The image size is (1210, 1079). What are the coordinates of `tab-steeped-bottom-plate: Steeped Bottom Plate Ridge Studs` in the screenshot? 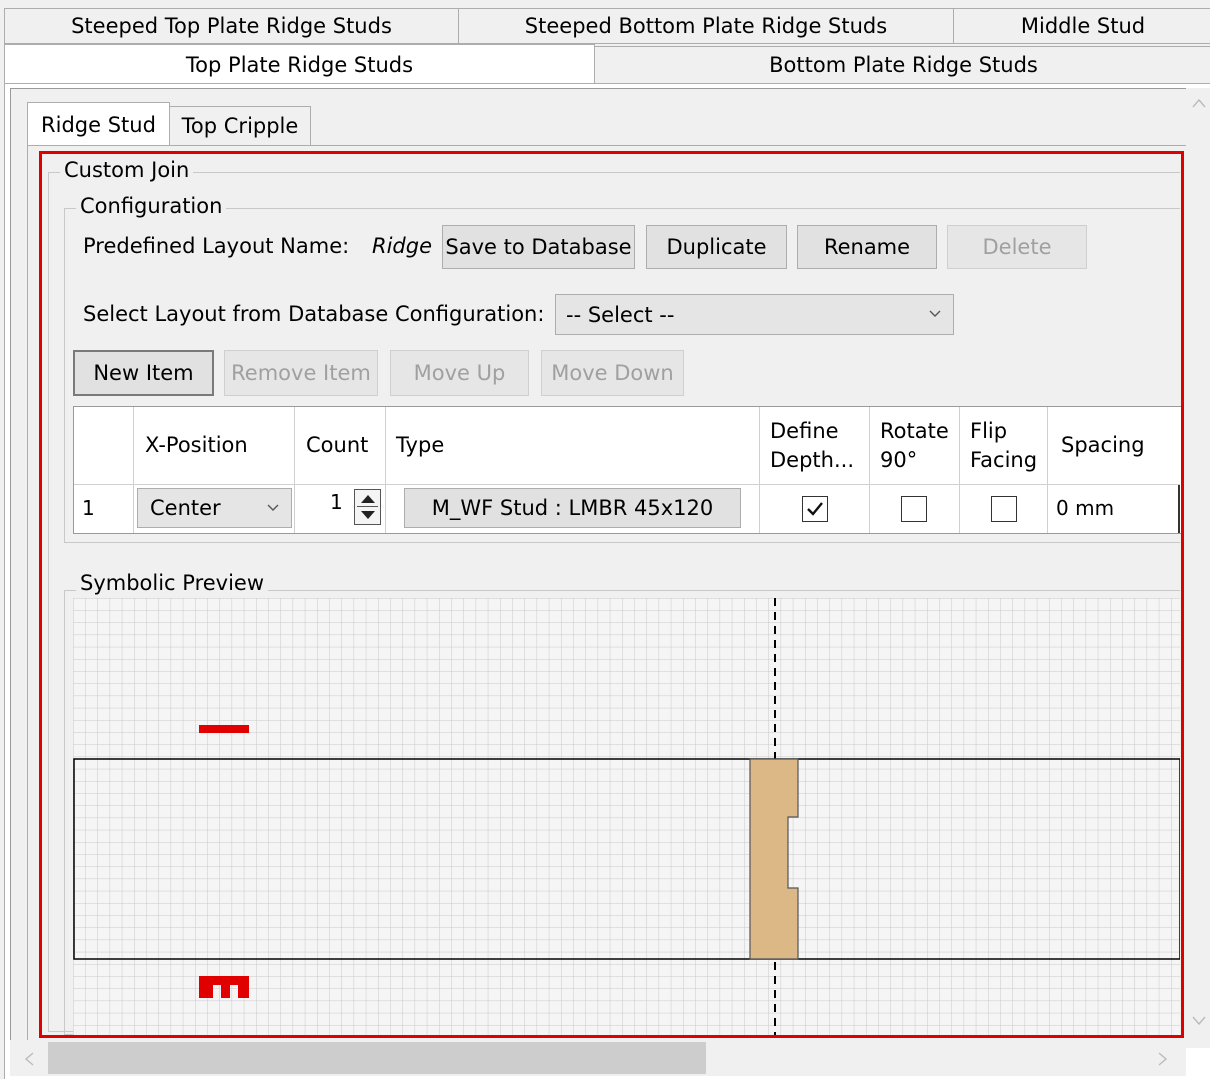 It's located at (706, 26).